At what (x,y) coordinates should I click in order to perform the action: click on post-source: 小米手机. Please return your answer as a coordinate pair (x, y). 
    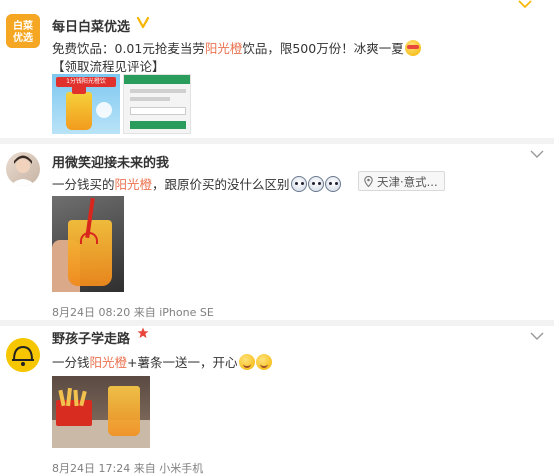
    Looking at the image, I should click on (181, 468).